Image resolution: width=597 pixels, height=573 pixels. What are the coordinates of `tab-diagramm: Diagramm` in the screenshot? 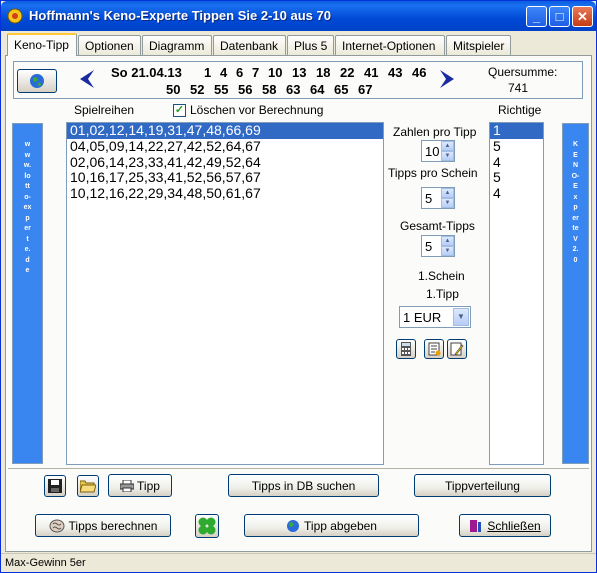 It's located at (177, 45).